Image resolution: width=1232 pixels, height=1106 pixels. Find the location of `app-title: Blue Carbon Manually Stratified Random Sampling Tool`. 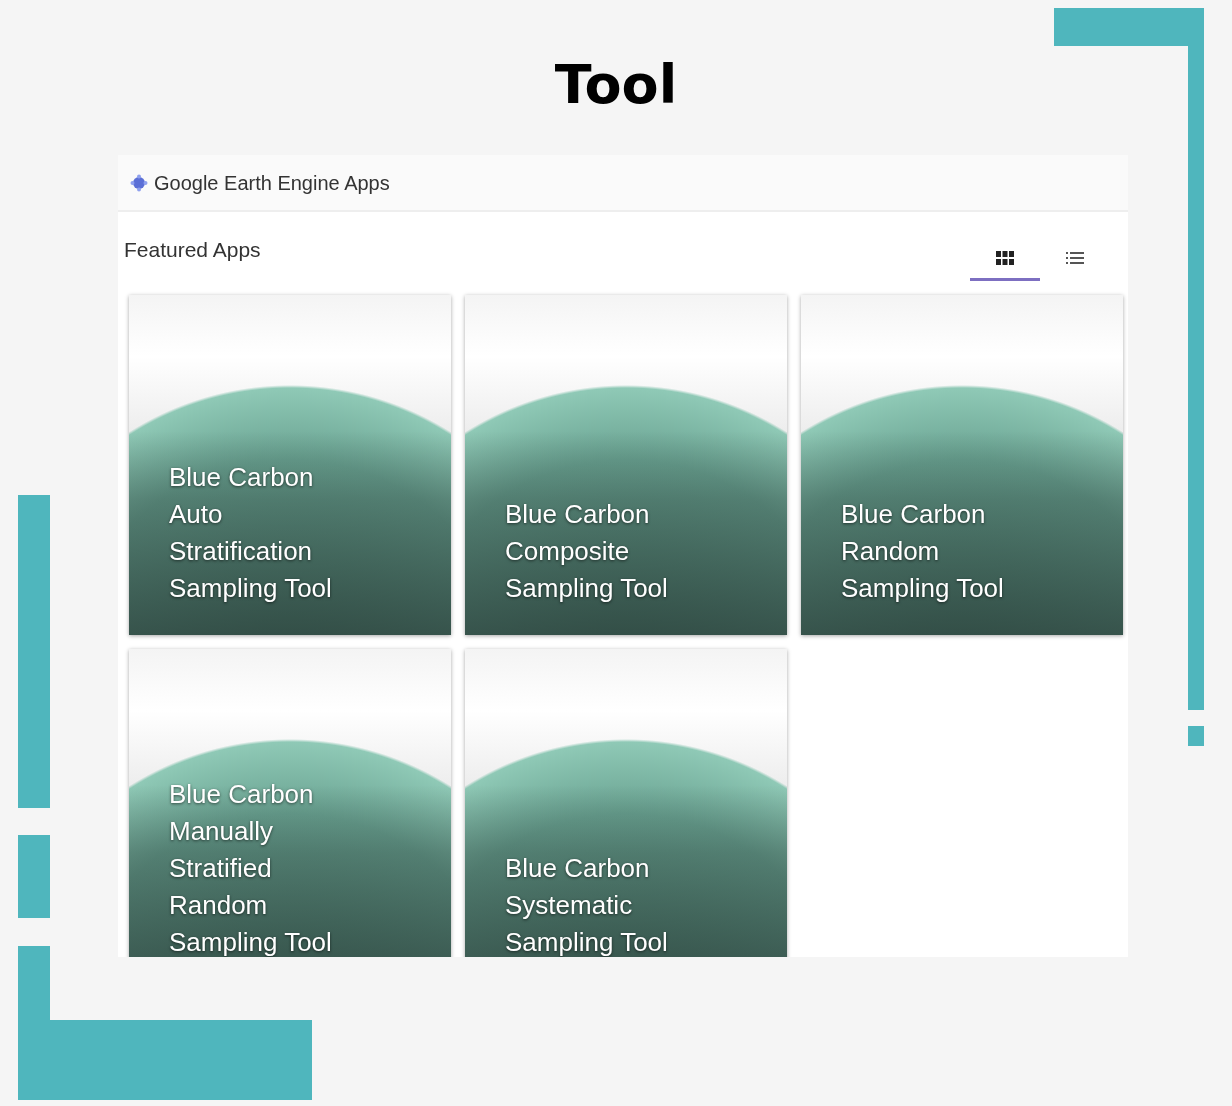

app-title: Blue Carbon Manually Stratified Random Sampling Tool is located at coordinates (251, 867).